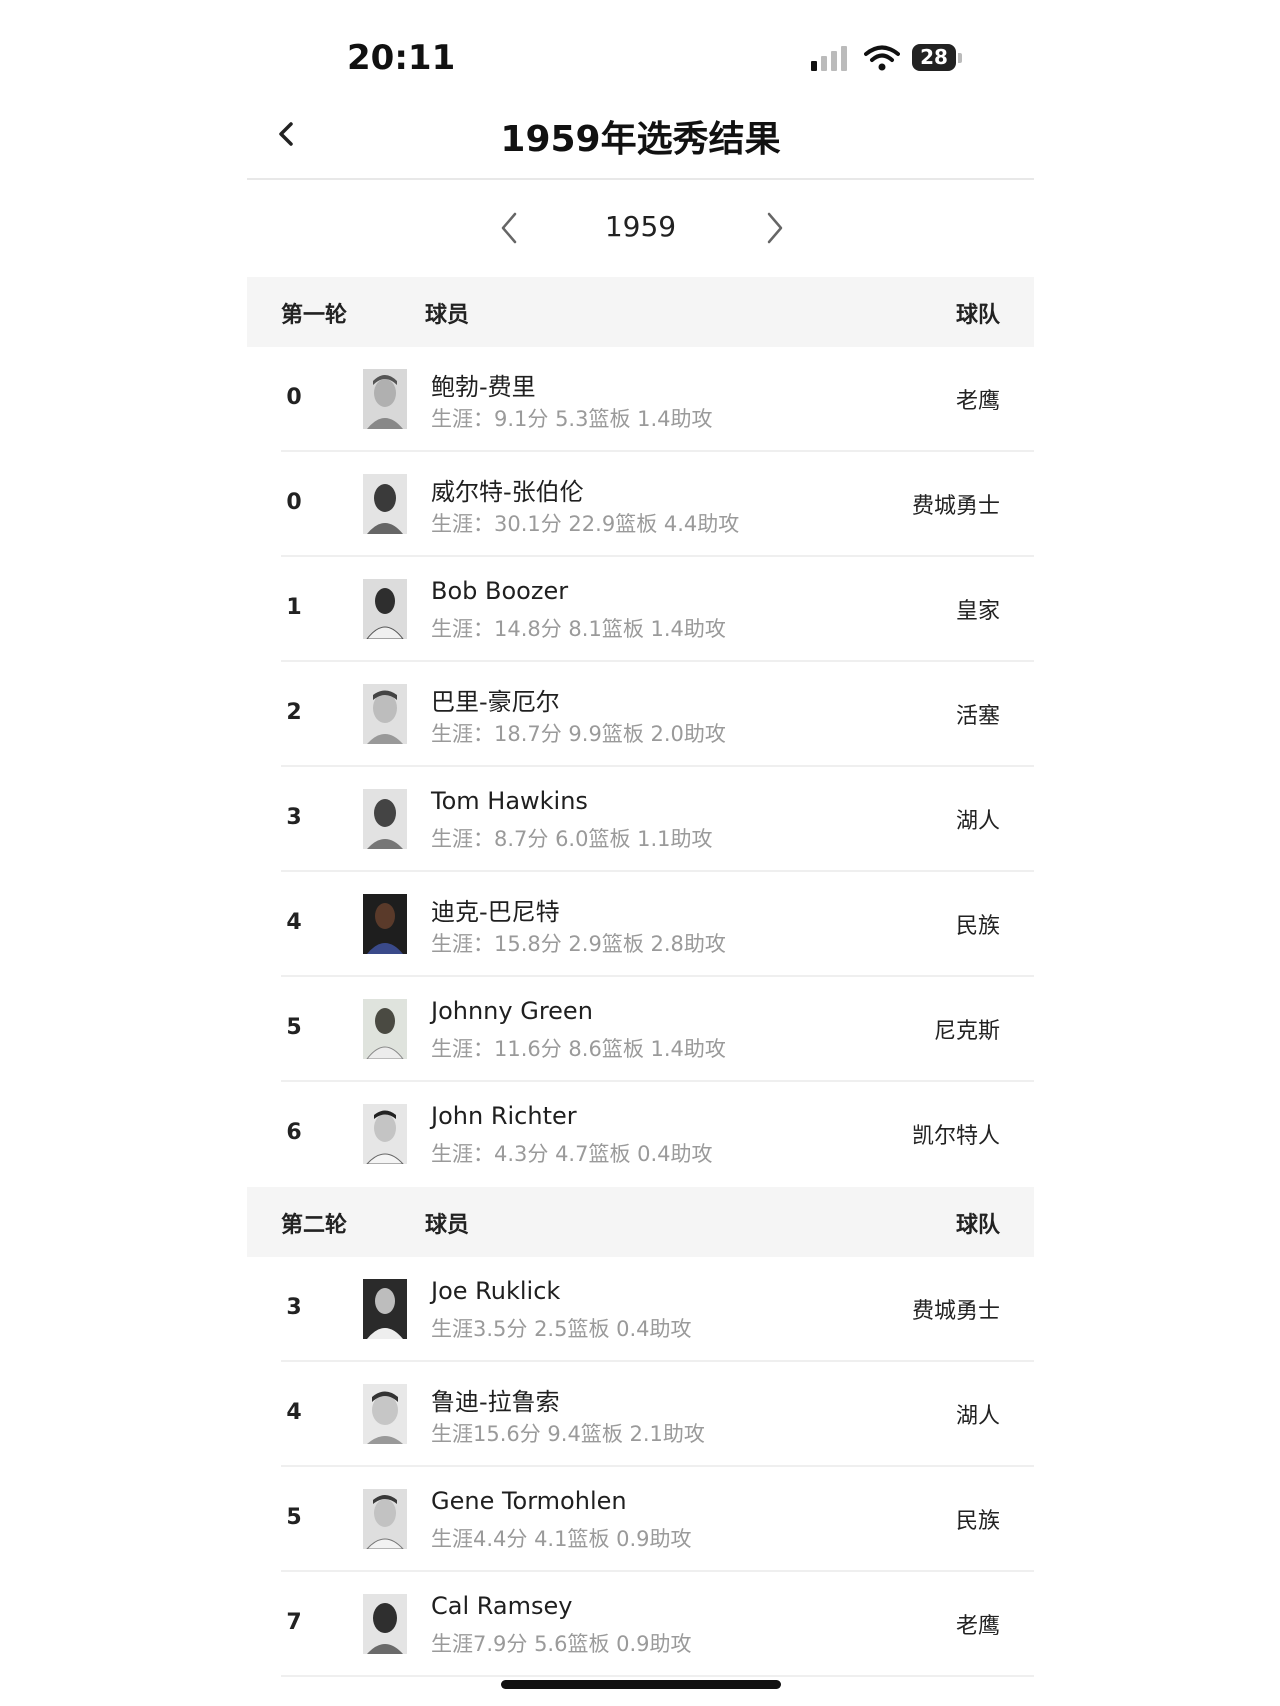 This screenshot has height=1706, width=1280. I want to click on draft-row: 6 John Richter 生涯：4.3分 4.7篮板 0.4助攻 凯尔特人, so click(640, 1134).